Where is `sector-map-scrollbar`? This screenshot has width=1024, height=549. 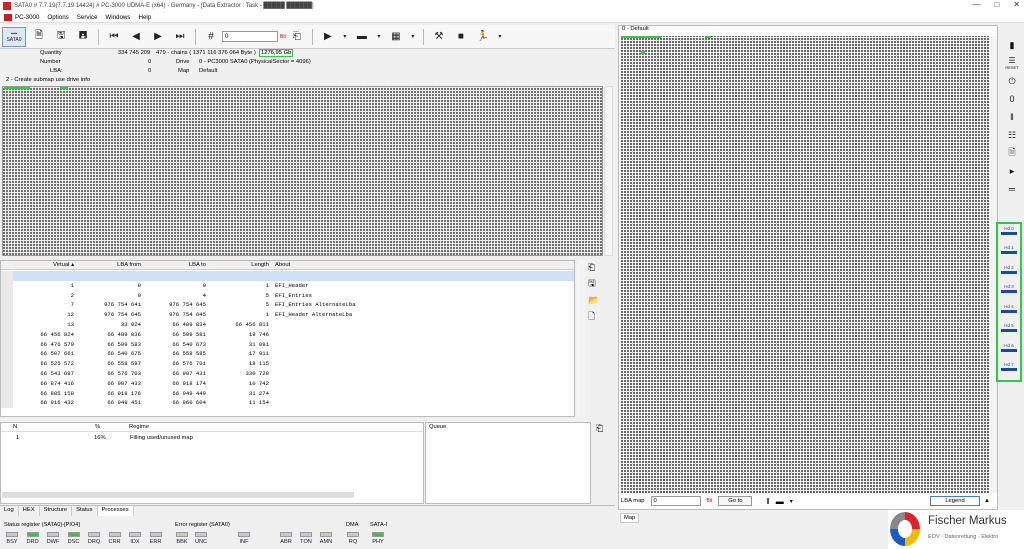
sector-map-scrollbar is located at coordinates (608, 171).